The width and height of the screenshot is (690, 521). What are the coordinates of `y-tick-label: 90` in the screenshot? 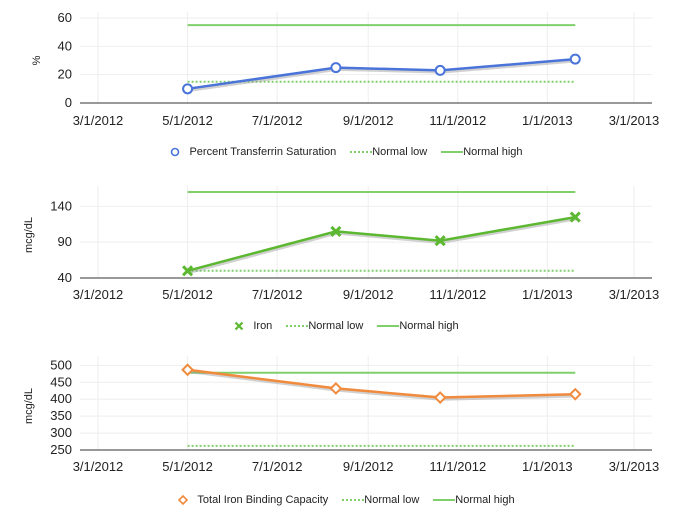 It's located at (65, 241).